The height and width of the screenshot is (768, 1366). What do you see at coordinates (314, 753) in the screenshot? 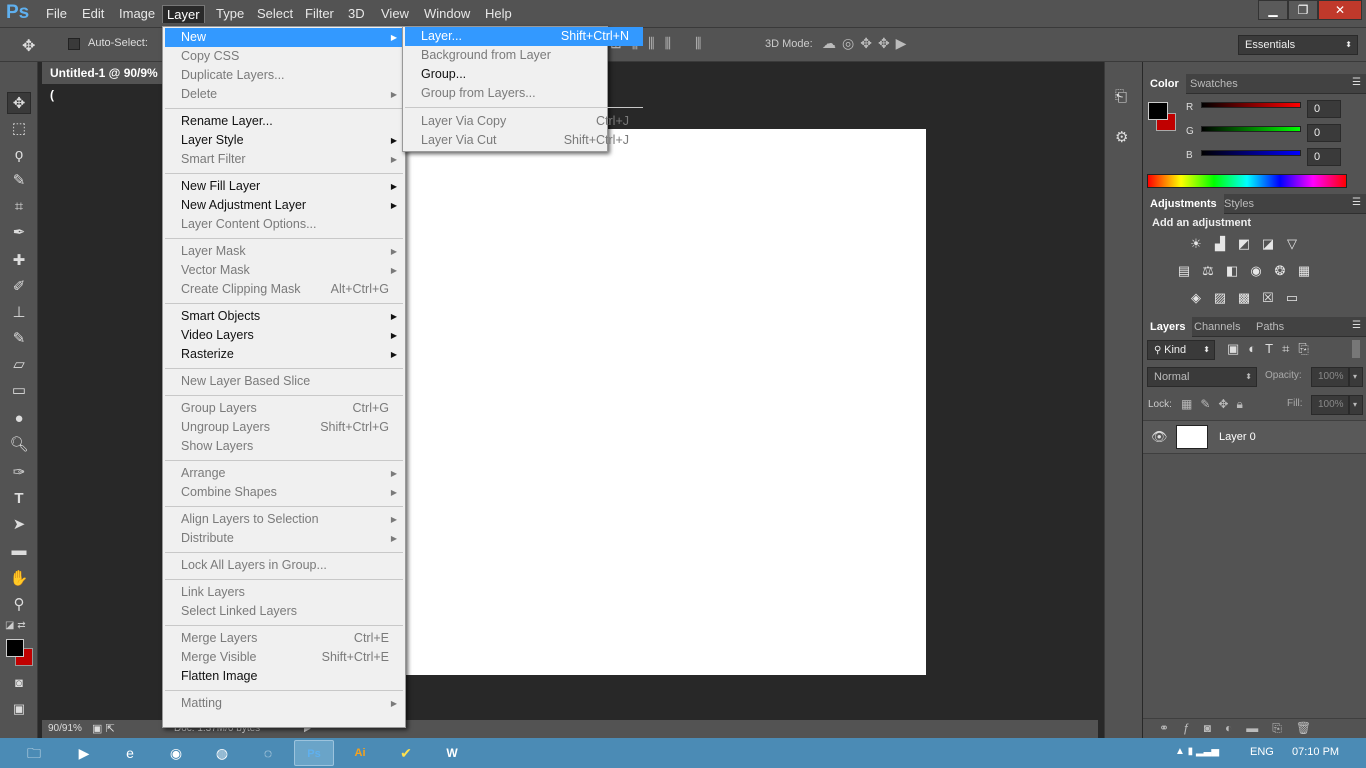
I see `photoshop-taskbar-icon: Ps` at bounding box center [314, 753].